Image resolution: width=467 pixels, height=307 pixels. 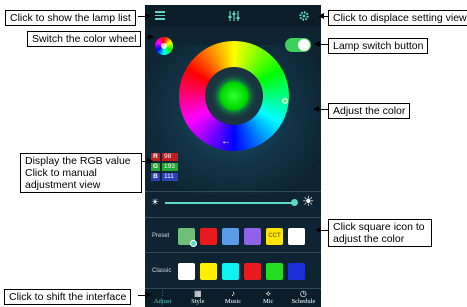 What do you see at coordinates (70, 18) in the screenshot?
I see `callout-lamp-list: Click to show the lamp list` at bounding box center [70, 18].